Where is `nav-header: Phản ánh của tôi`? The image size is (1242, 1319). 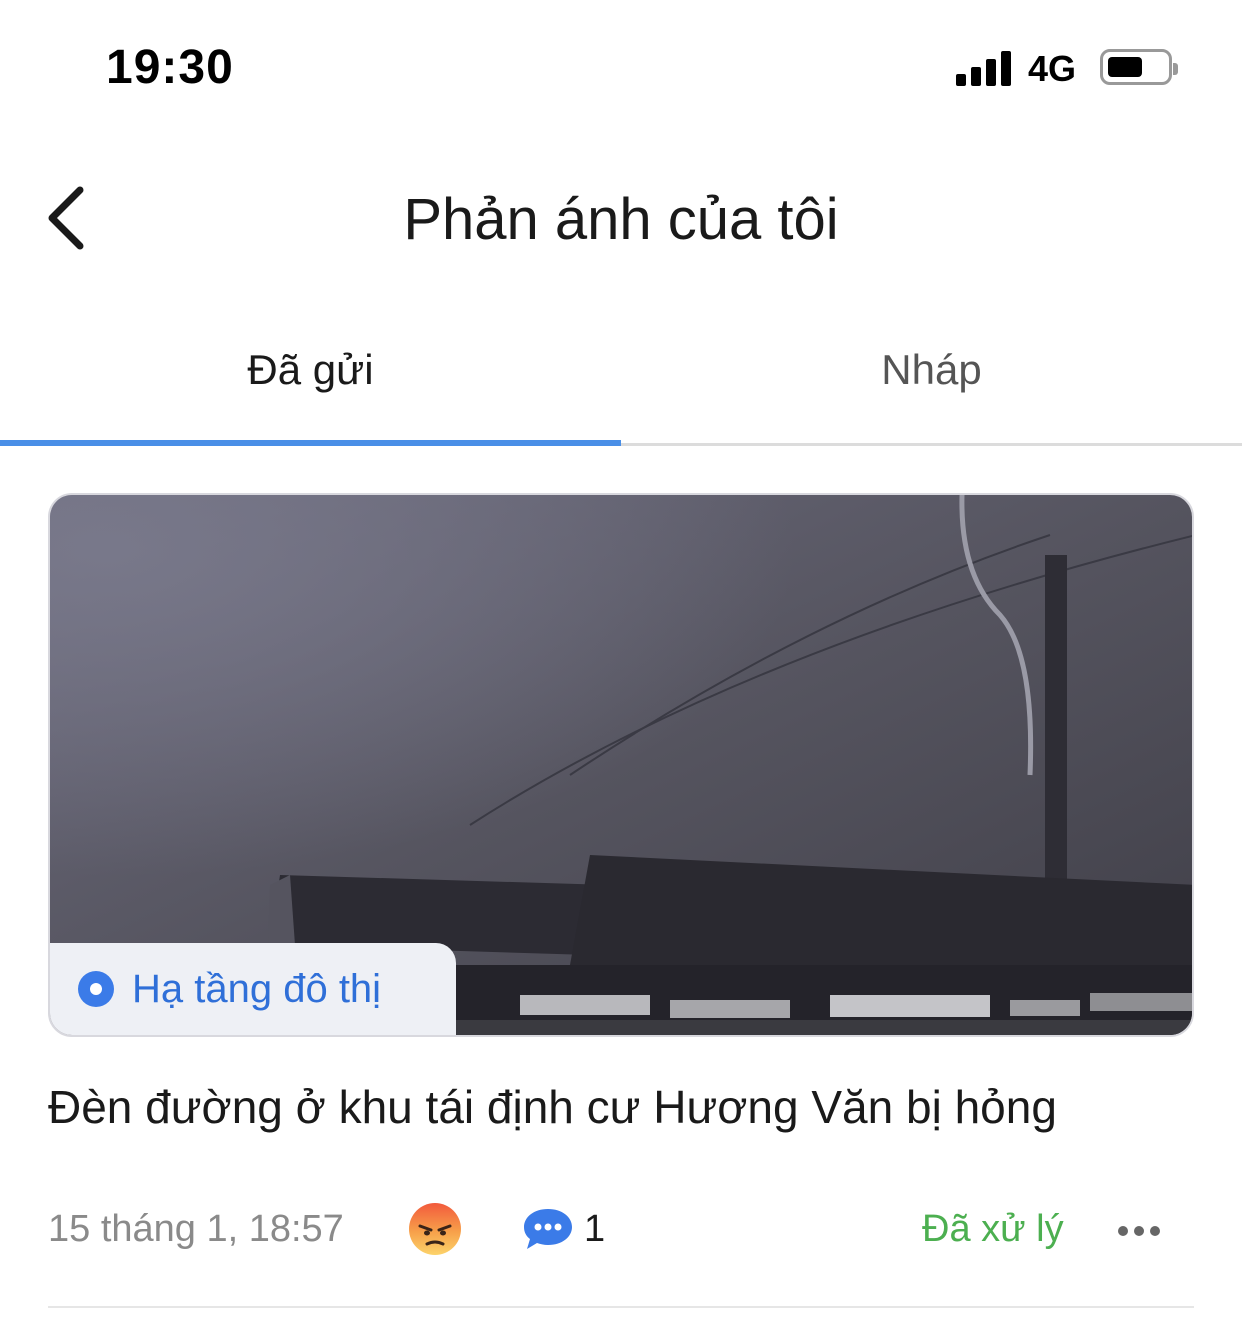 nav-header: Phản ánh của tôi is located at coordinates (621, 220).